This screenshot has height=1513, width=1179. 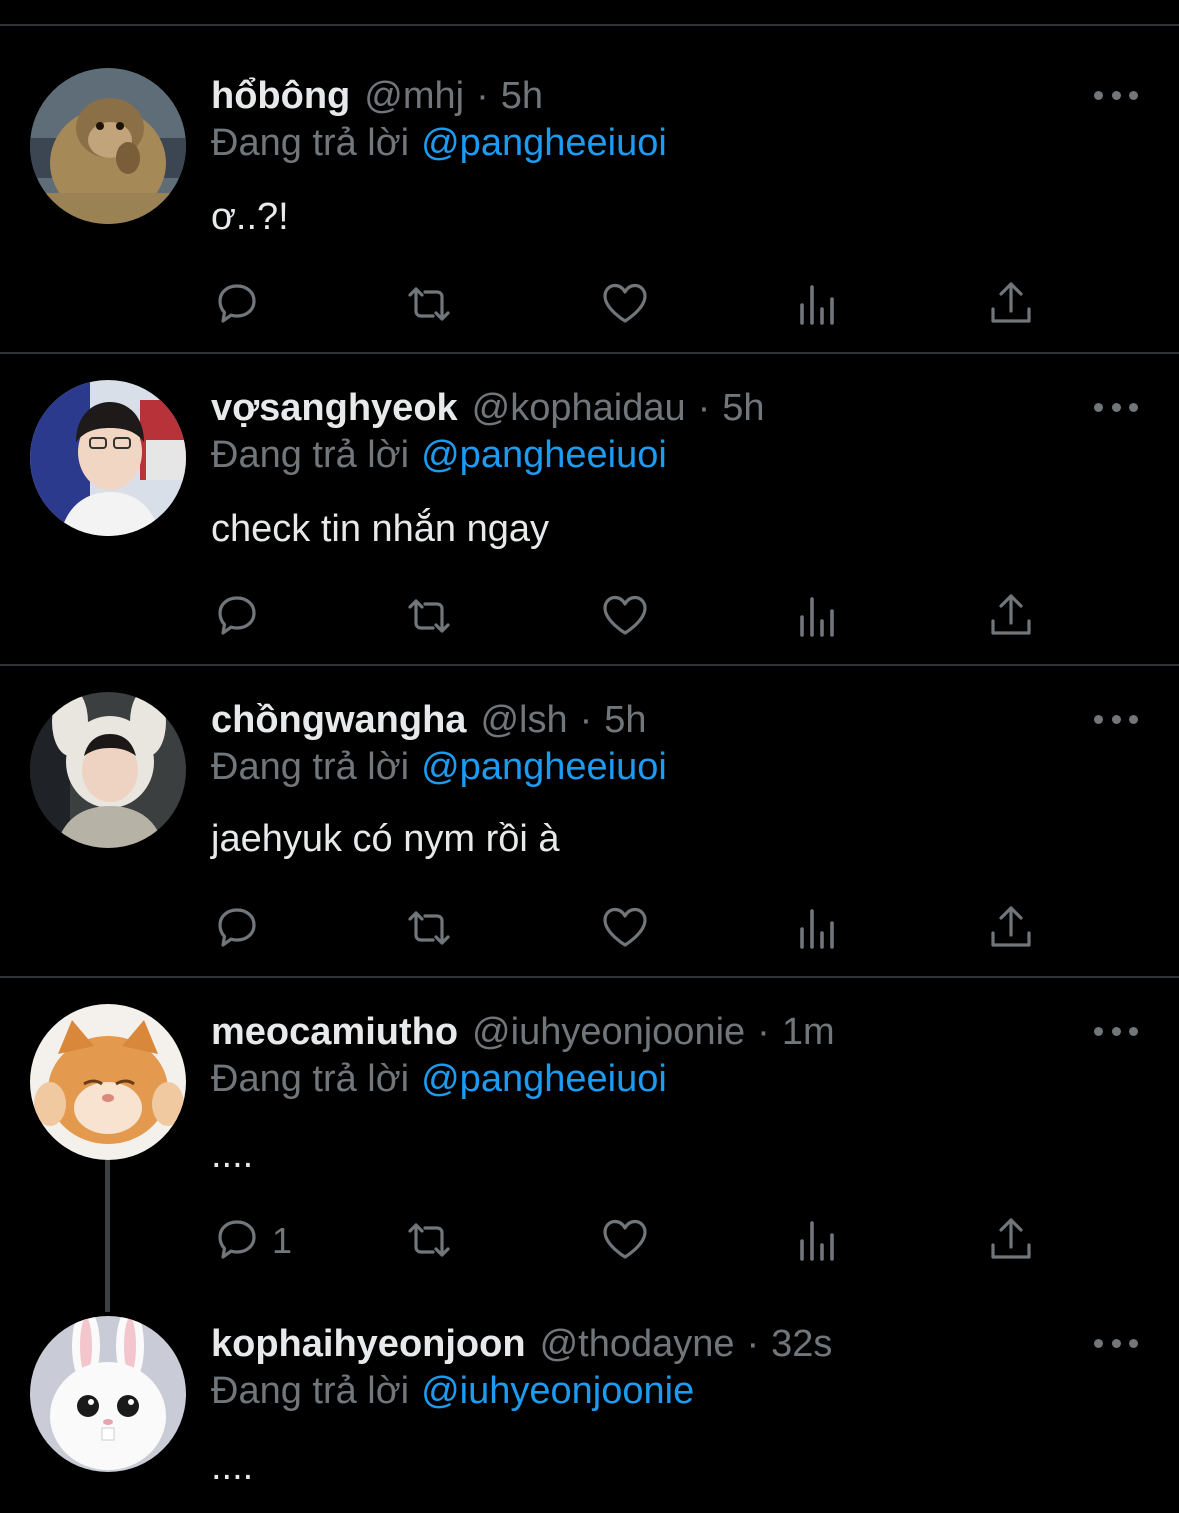 What do you see at coordinates (338, 720) in the screenshot?
I see `display-name: chồngwangha` at bounding box center [338, 720].